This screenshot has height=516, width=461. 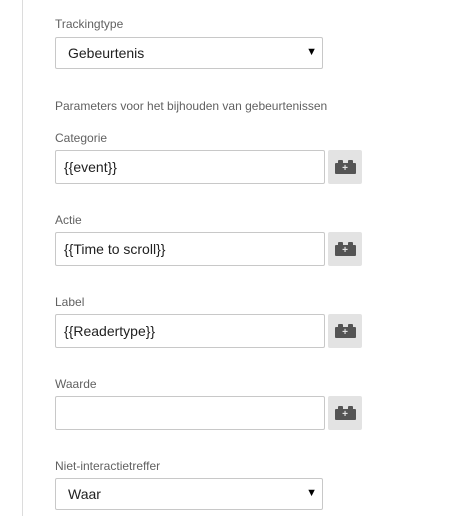 I want to click on category-input: {{event}}, so click(x=190, y=167).